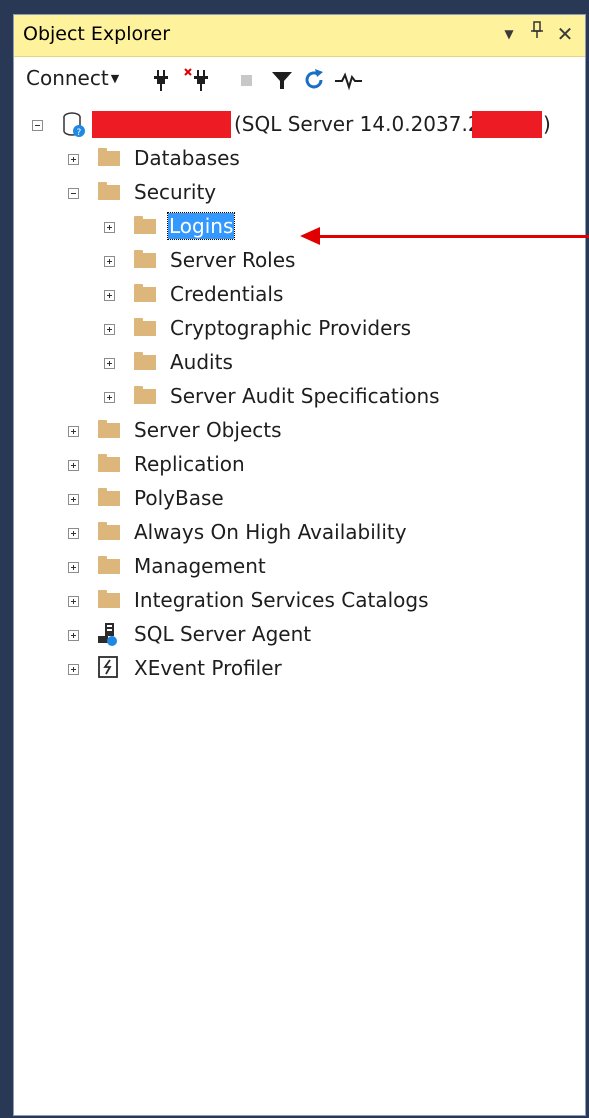  I want to click on node-label: PolyBase, so click(179, 498).